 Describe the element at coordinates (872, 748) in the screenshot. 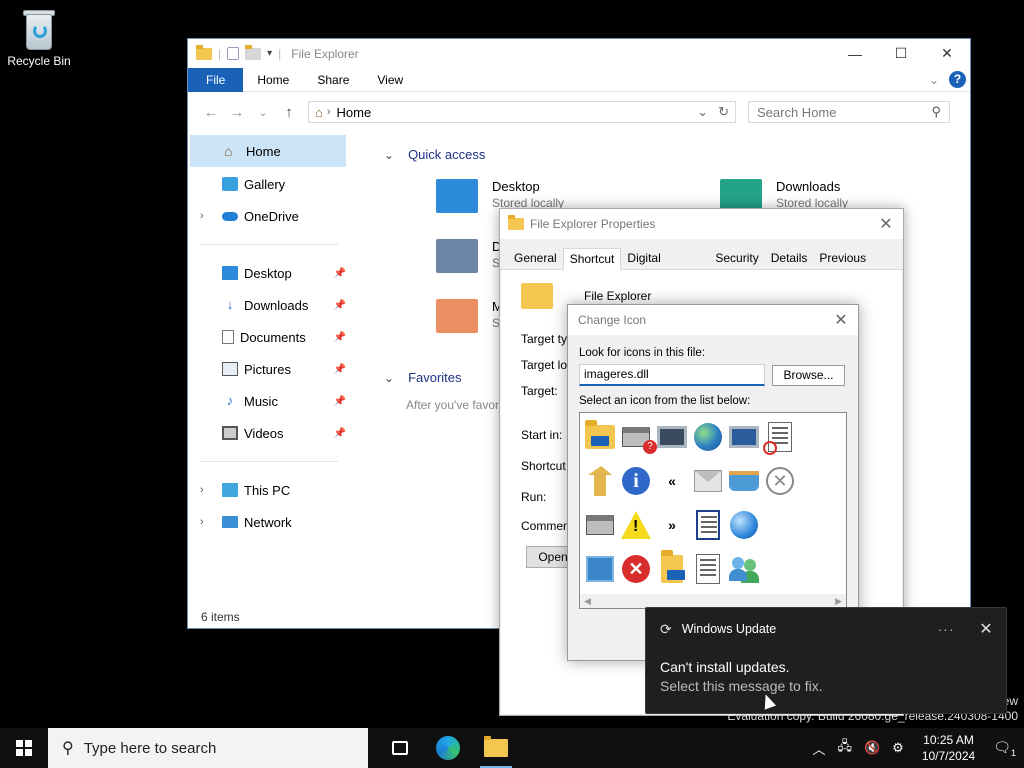

I see `volume-muted-icon: 🔇` at that location.